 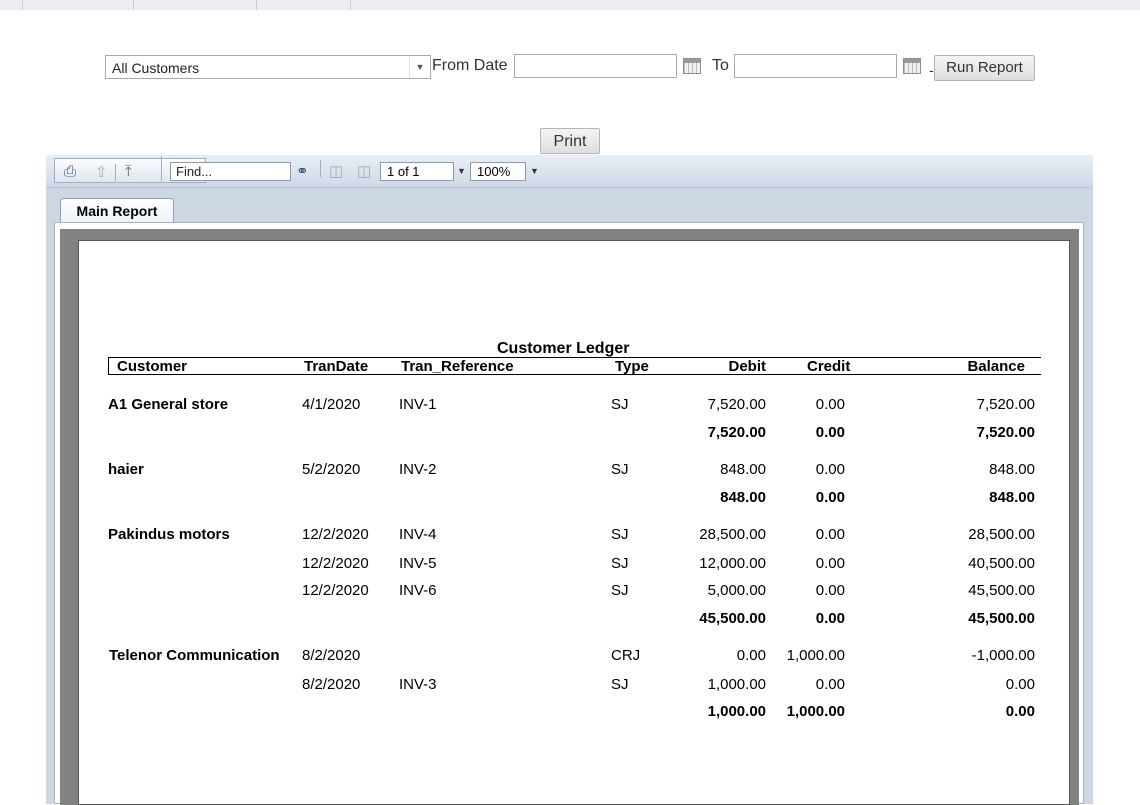 What do you see at coordinates (117, 210) in the screenshot?
I see `tab-main-report: Main Report` at bounding box center [117, 210].